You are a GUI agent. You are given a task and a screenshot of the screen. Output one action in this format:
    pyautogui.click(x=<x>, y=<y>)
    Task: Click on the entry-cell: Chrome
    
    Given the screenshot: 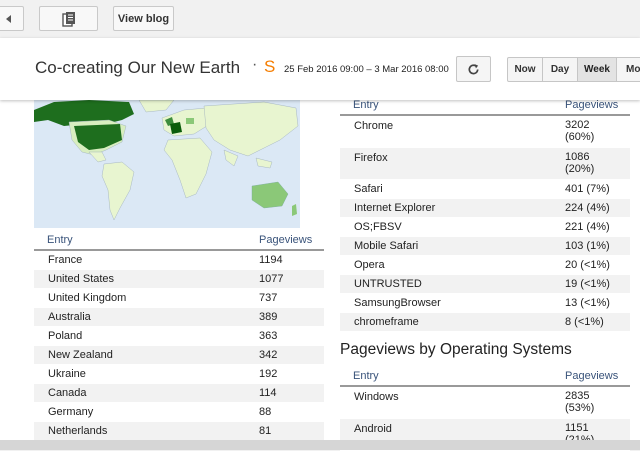 What is the action you would take?
    pyautogui.click(x=452, y=131)
    